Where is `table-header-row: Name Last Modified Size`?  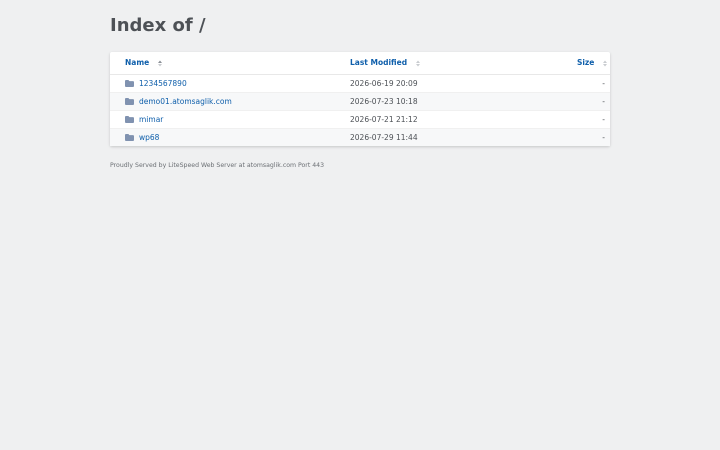
table-header-row: Name Last Modified Size is located at coordinates (360, 63).